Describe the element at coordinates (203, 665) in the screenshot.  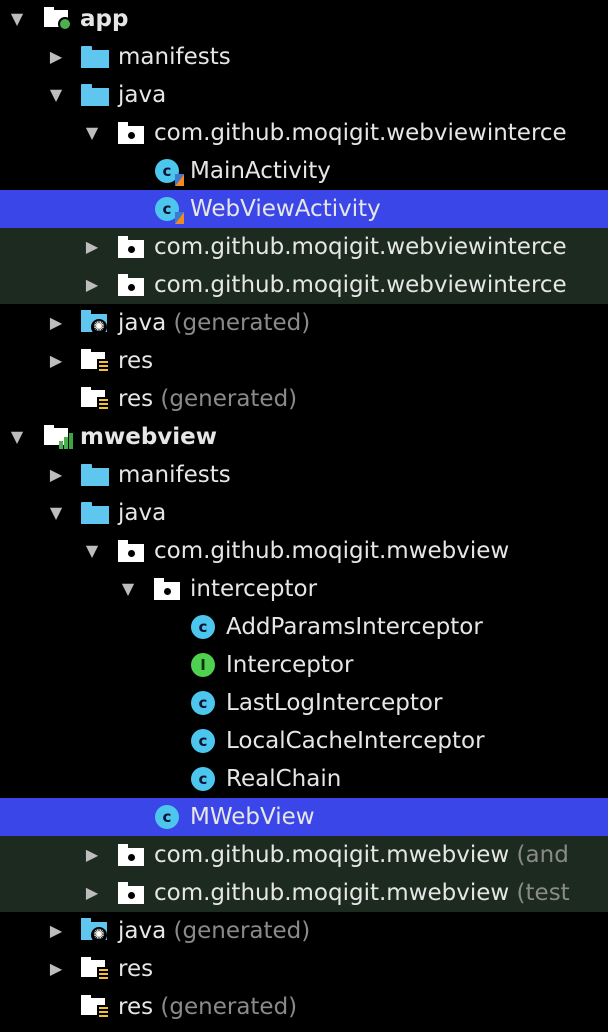
I see `interface-icon: I` at that location.